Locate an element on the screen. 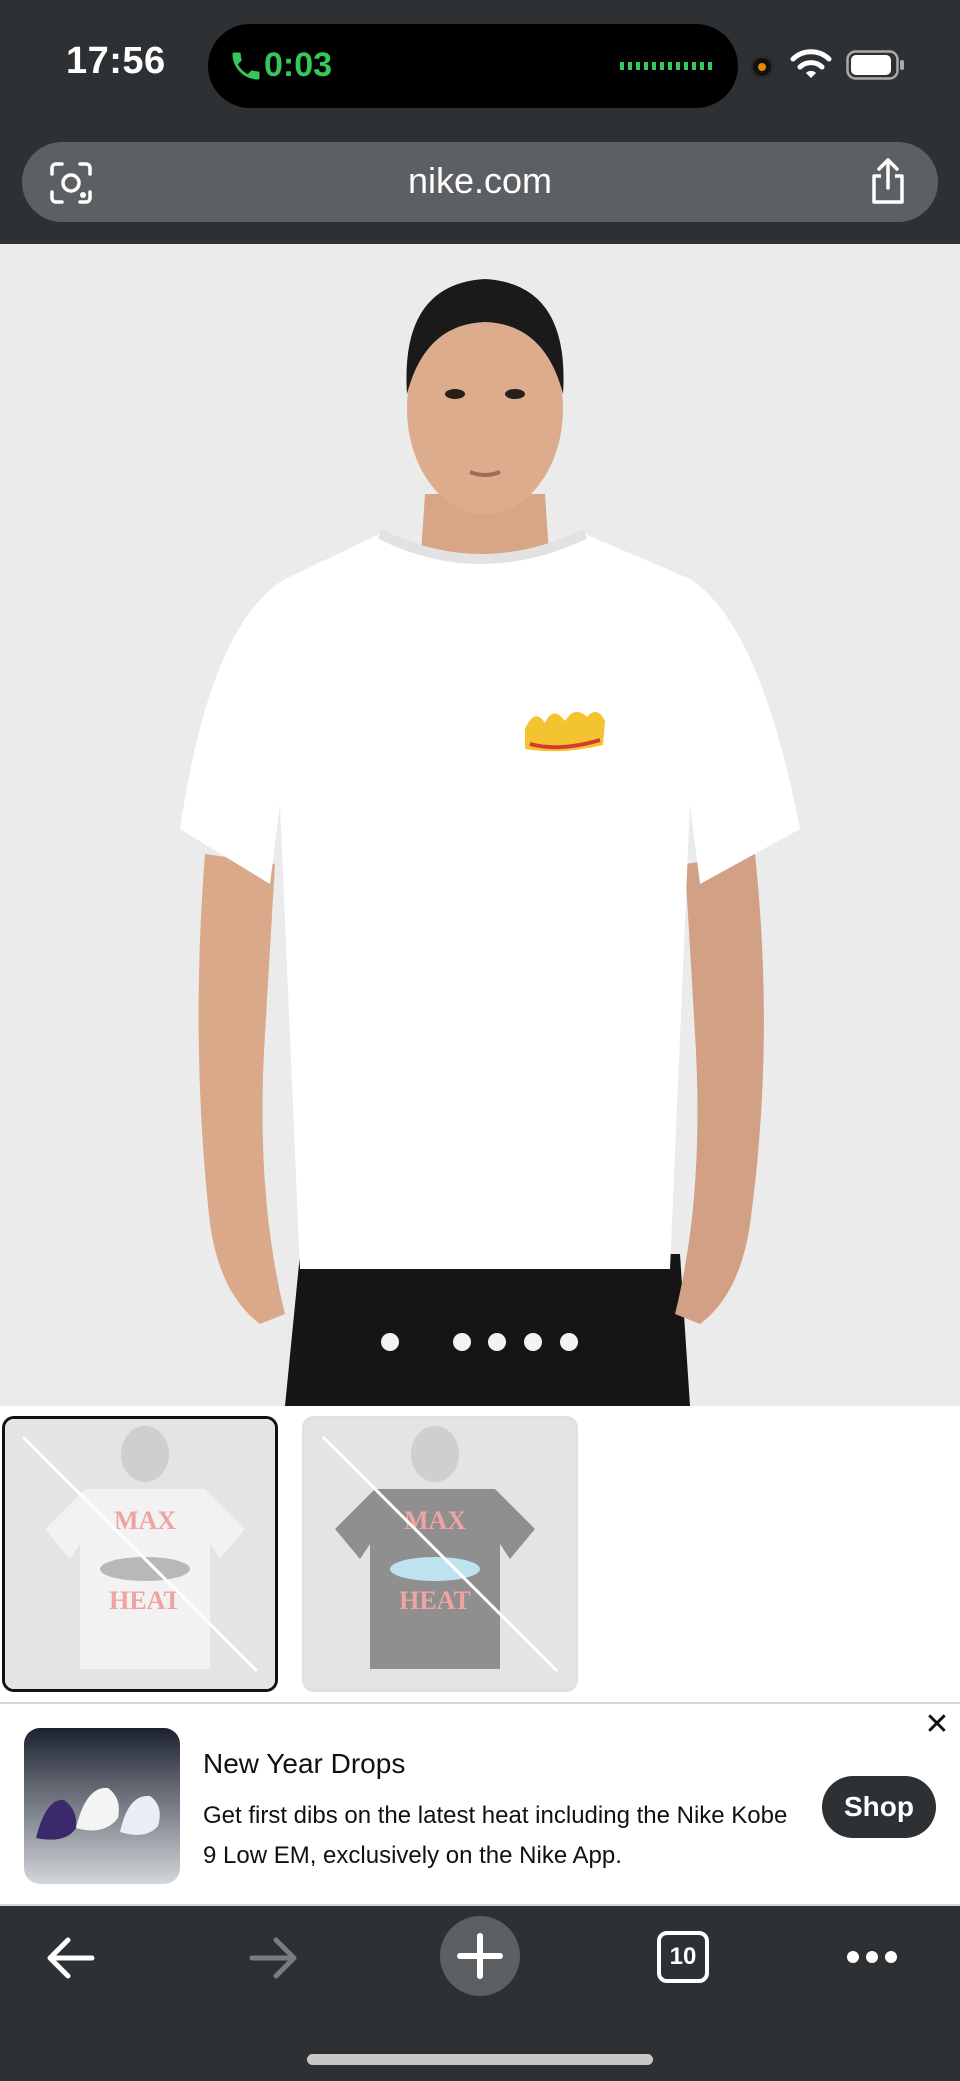  white-tee-back-image: MAX HEAT is located at coordinates (140, 1554).